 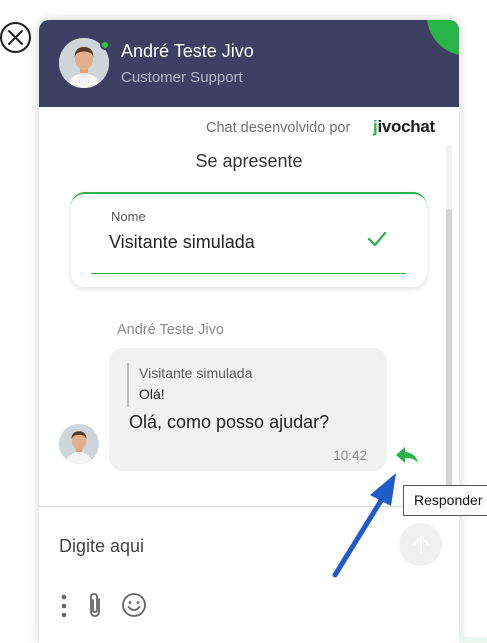 I want to click on message-agent-avatar, so click(x=79, y=444).